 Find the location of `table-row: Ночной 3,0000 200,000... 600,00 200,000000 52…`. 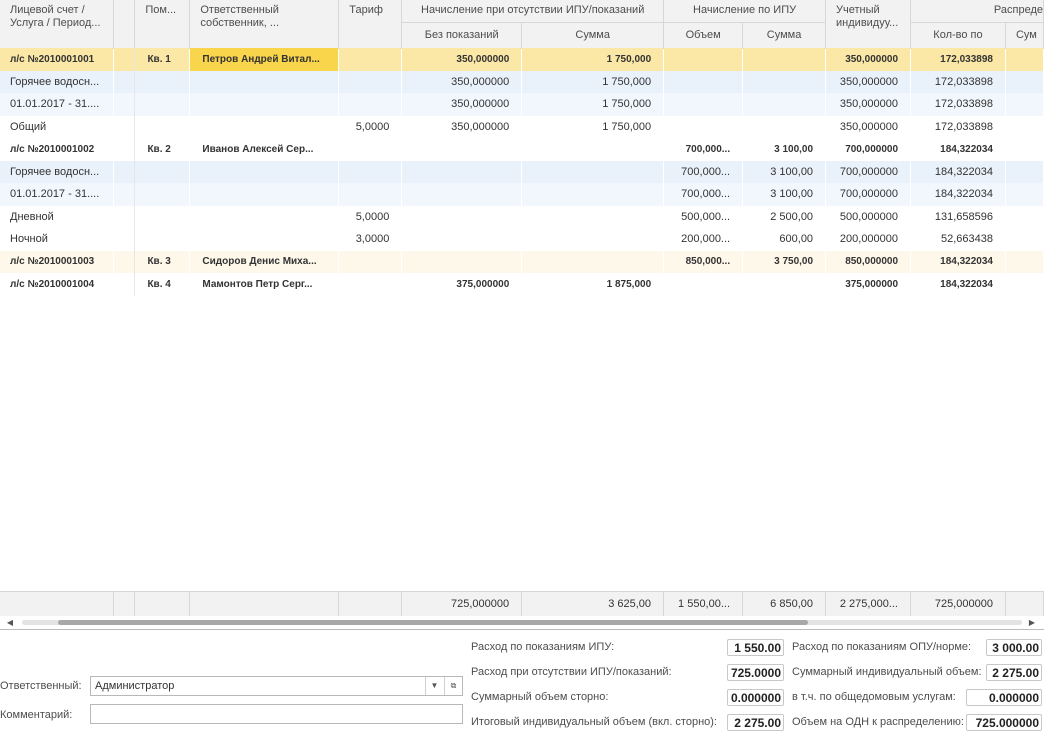

table-row: Ночной 3,0000 200,000... 600,00 200,000000 52… is located at coordinates (522, 239).